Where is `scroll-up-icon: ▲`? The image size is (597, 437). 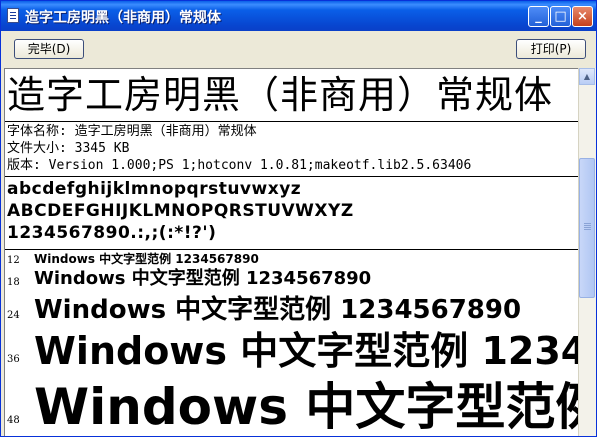 scroll-up-icon: ▲ is located at coordinates (587, 76).